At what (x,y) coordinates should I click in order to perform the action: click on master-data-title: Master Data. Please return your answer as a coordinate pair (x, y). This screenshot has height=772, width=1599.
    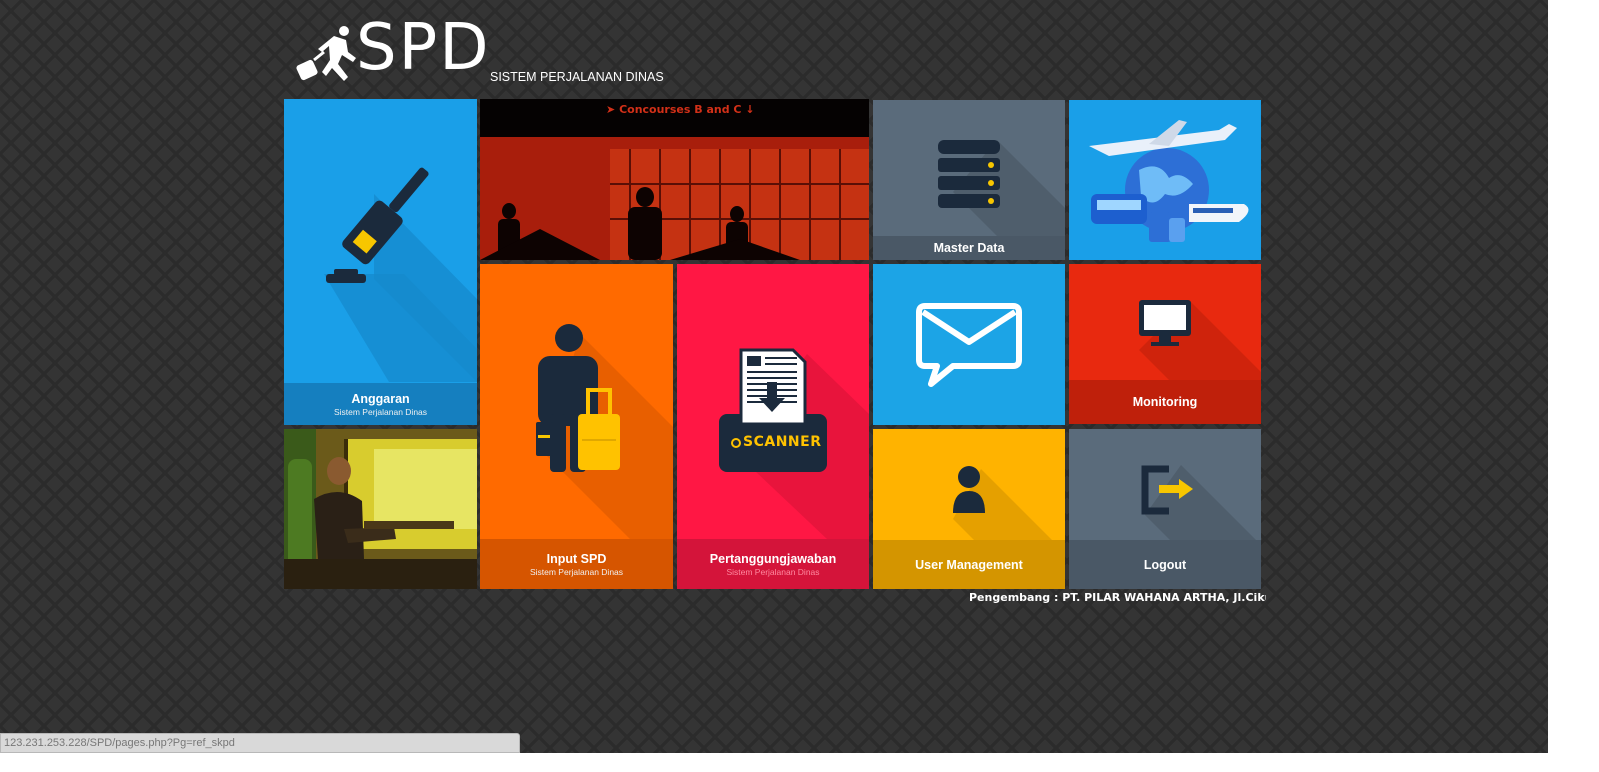
    Looking at the image, I should click on (969, 248).